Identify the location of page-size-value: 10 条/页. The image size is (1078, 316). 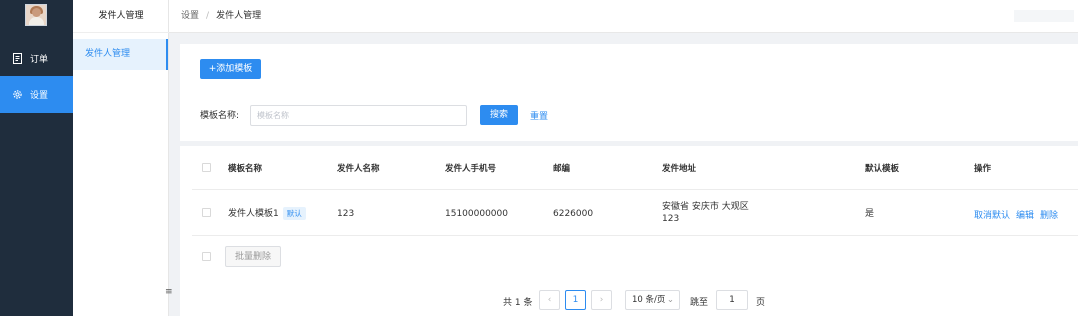
(649, 300).